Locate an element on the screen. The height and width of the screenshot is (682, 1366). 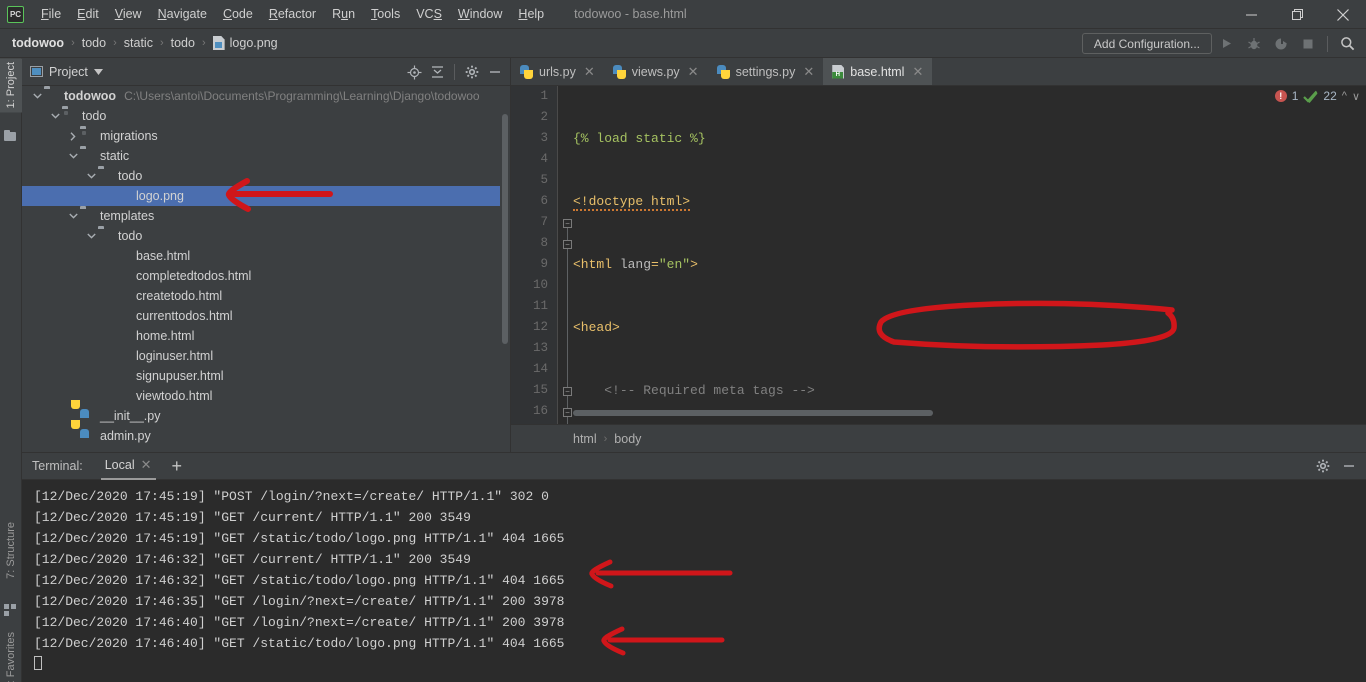
locate-icon is located at coordinates (414, 72).